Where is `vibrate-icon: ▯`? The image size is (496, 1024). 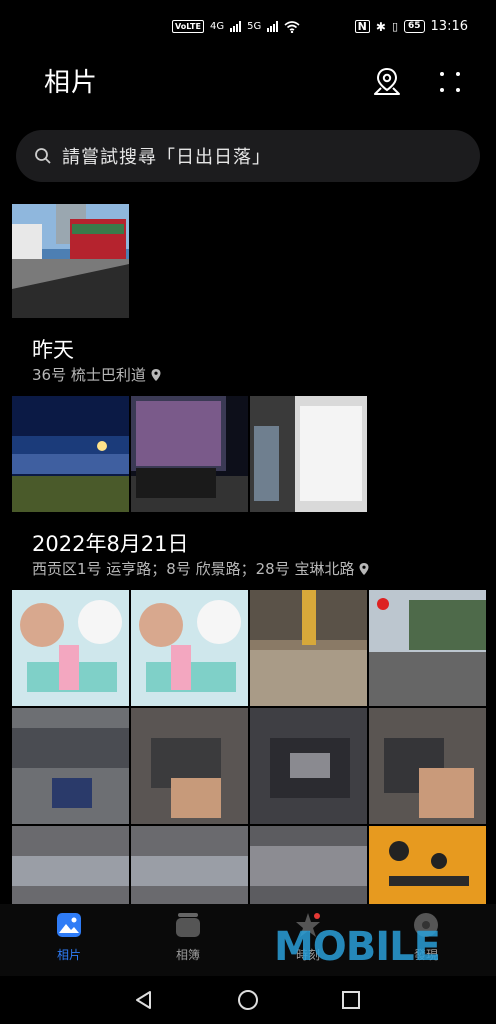 vibrate-icon: ▯ is located at coordinates (394, 26).